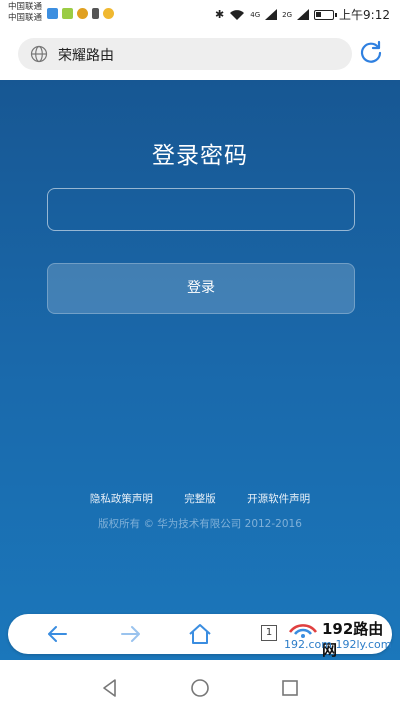  I want to click on password-field, so click(201, 209).